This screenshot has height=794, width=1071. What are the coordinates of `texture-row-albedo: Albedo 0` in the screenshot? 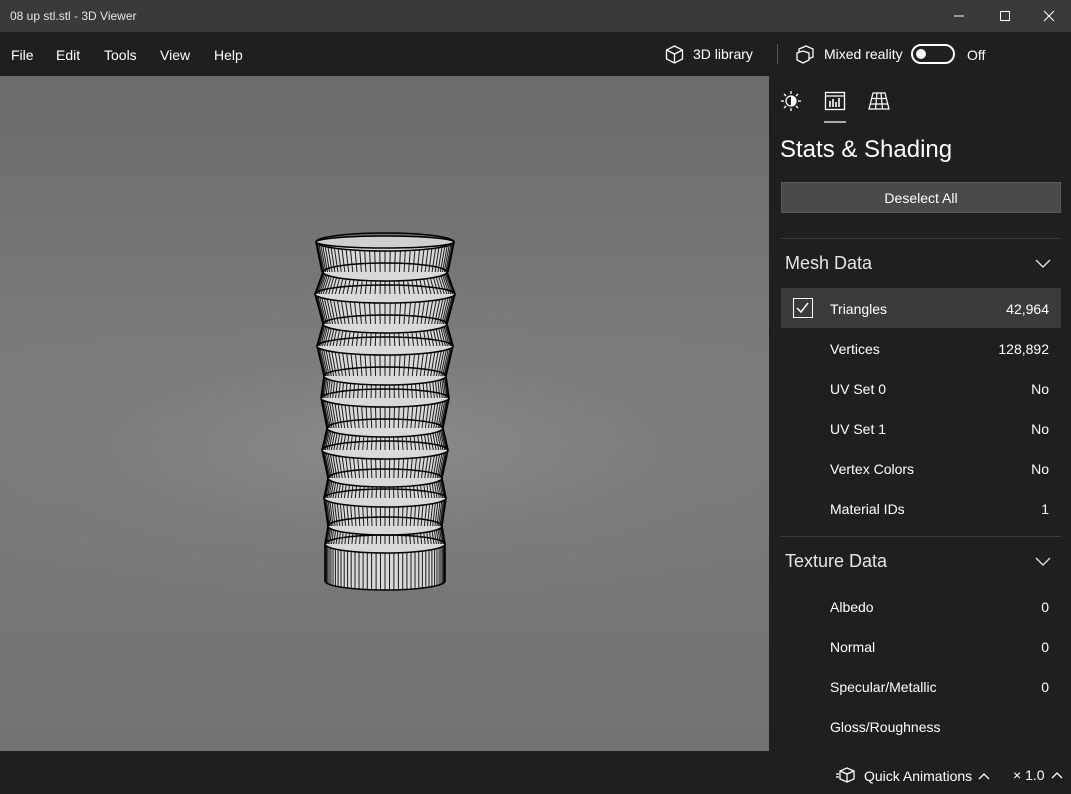 It's located at (921, 606).